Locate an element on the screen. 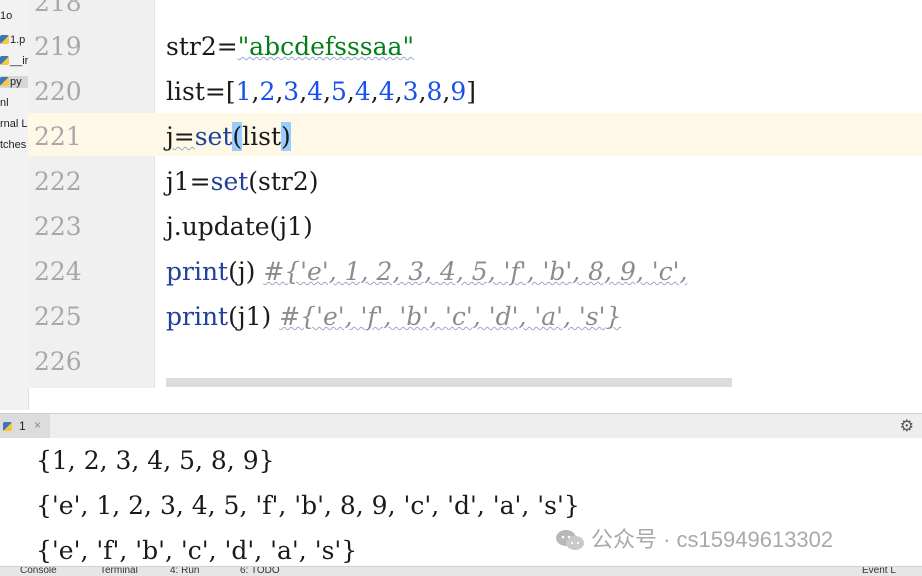  project-item-label: py is located at coordinates (16, 82).